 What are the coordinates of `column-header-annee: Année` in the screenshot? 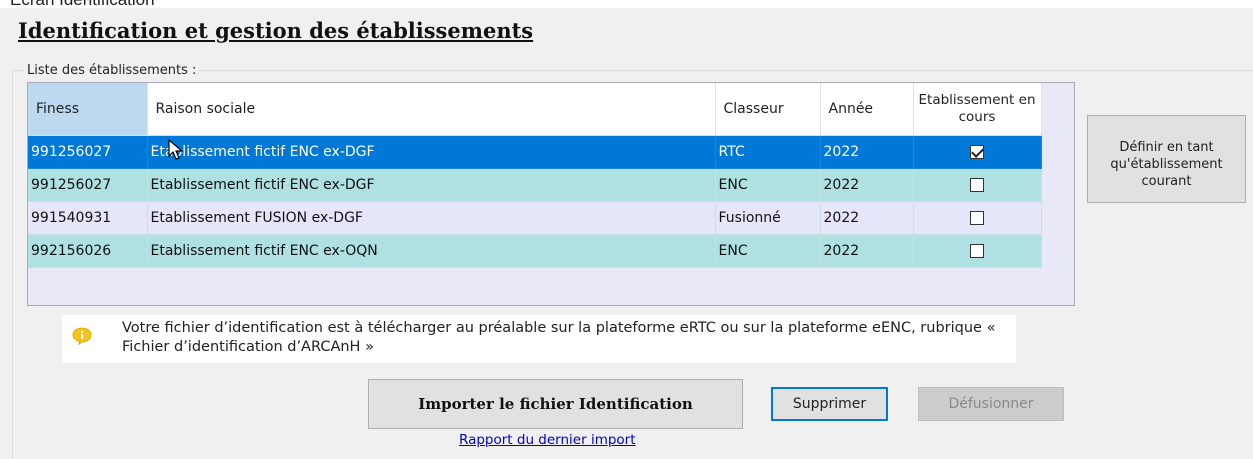 It's located at (867, 109).